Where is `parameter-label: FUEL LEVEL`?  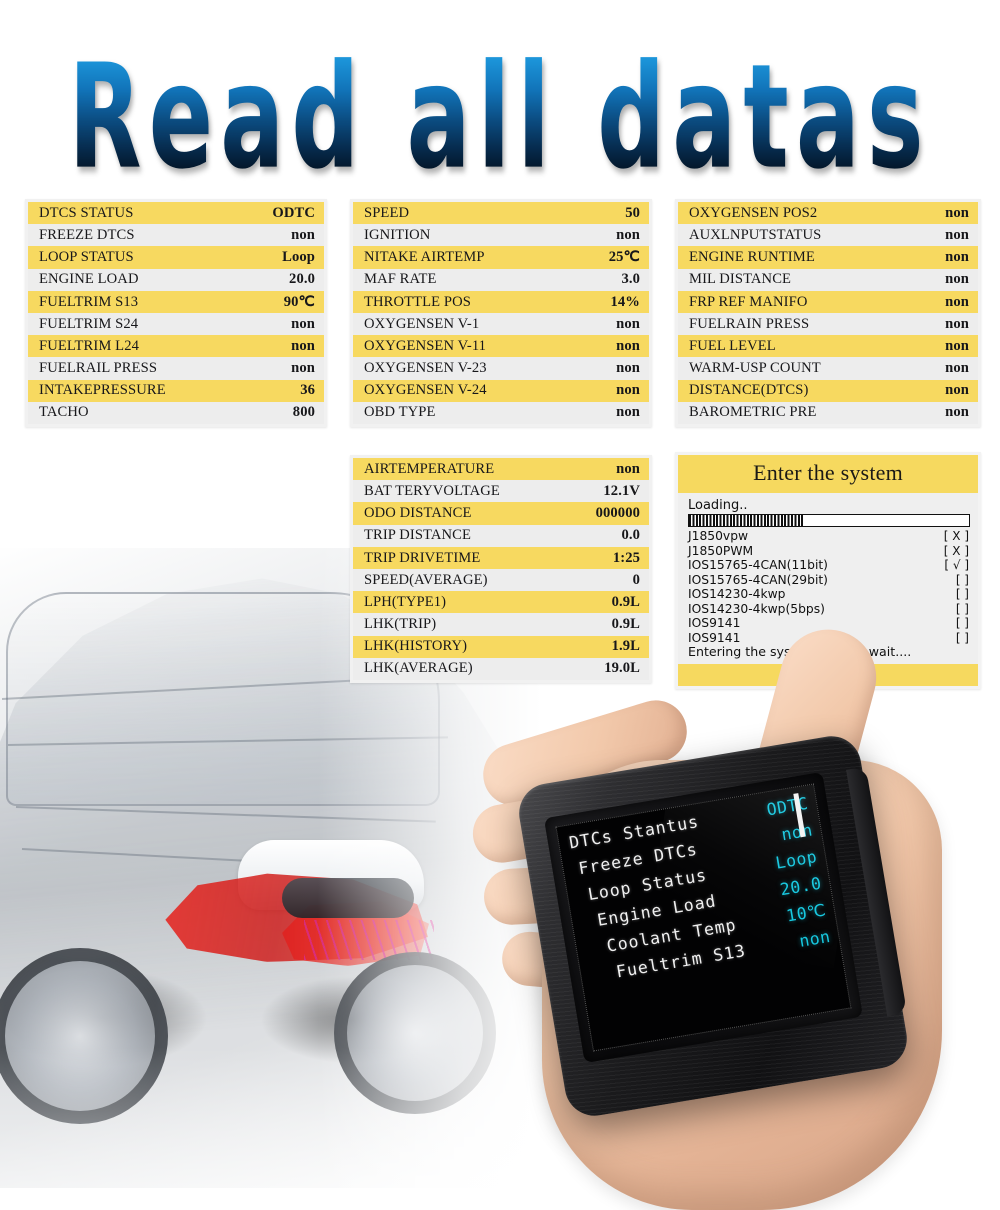 parameter-label: FUEL LEVEL is located at coordinates (732, 345).